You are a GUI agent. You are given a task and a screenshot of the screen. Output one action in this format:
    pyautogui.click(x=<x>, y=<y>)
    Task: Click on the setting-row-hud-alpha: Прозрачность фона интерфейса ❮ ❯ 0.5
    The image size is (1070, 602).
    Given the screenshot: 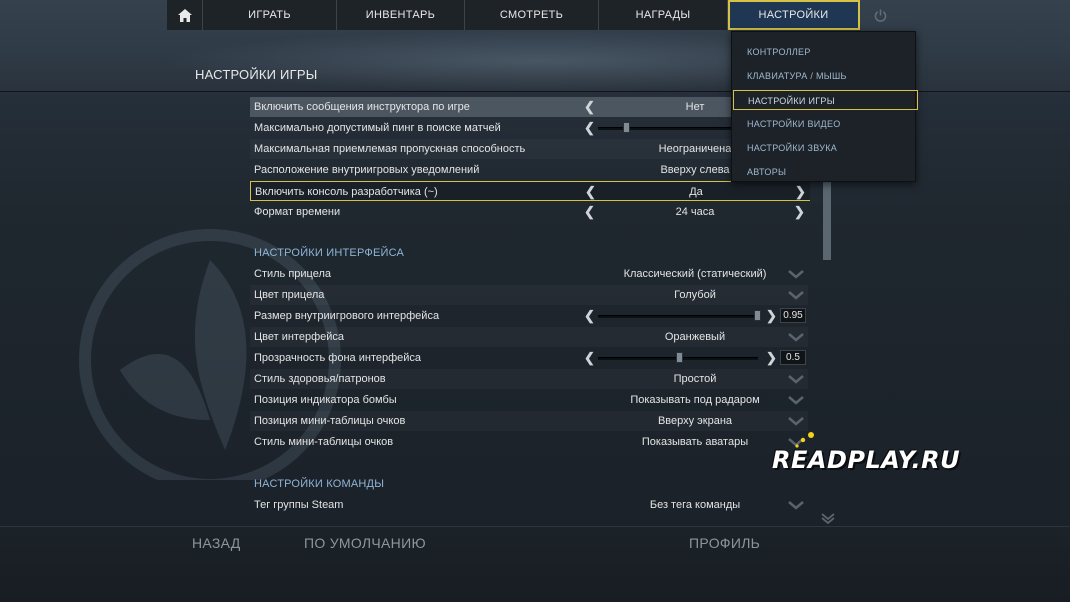 What is the action you would take?
    pyautogui.click(x=529, y=358)
    